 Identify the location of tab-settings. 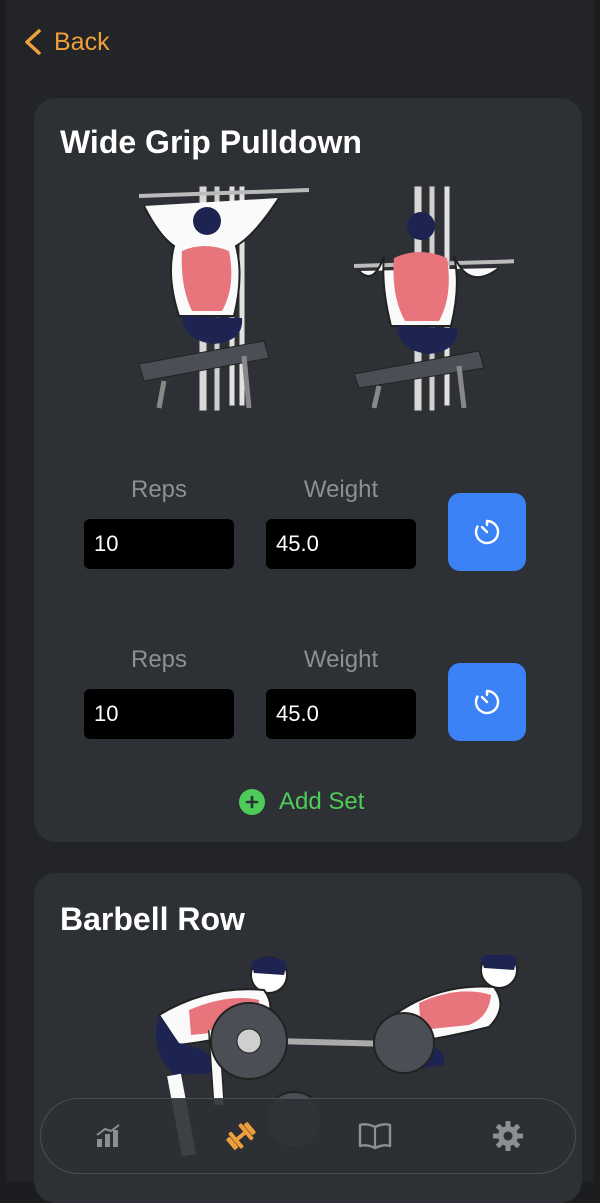
(508, 1136).